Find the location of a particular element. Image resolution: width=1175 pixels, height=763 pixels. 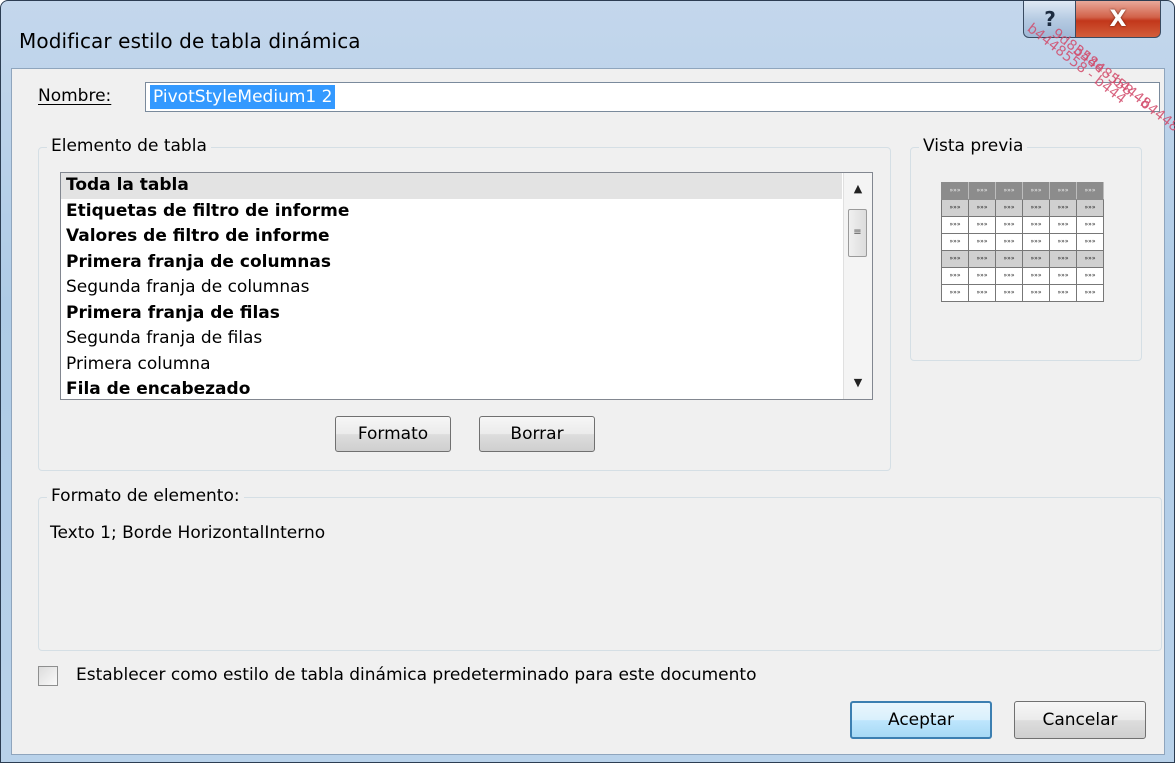

cancel-button-label: Cancelar is located at coordinates (1080, 720).